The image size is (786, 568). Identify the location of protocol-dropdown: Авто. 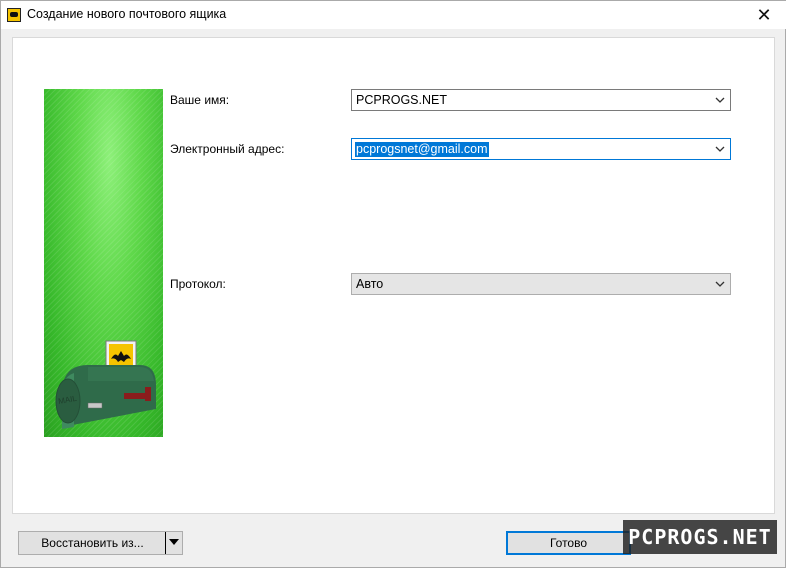
(541, 284).